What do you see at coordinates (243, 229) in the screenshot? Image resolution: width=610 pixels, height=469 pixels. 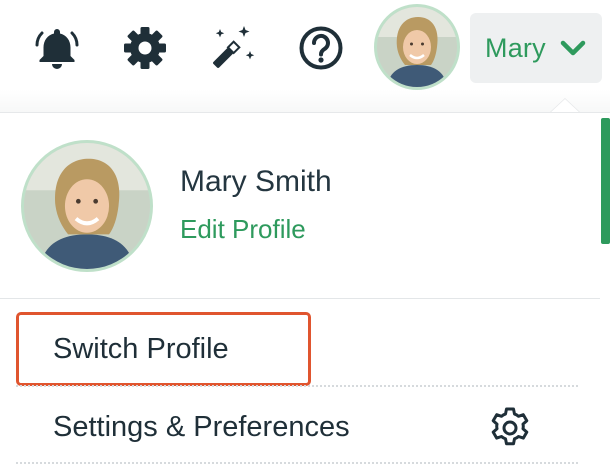 I see `edit-profile-link: Edit Profile` at bounding box center [243, 229].